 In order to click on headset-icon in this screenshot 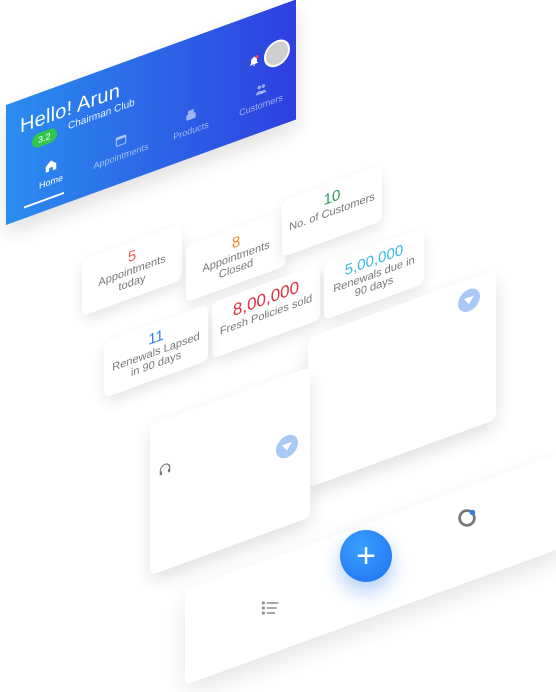, I will do `click(165, 469)`.